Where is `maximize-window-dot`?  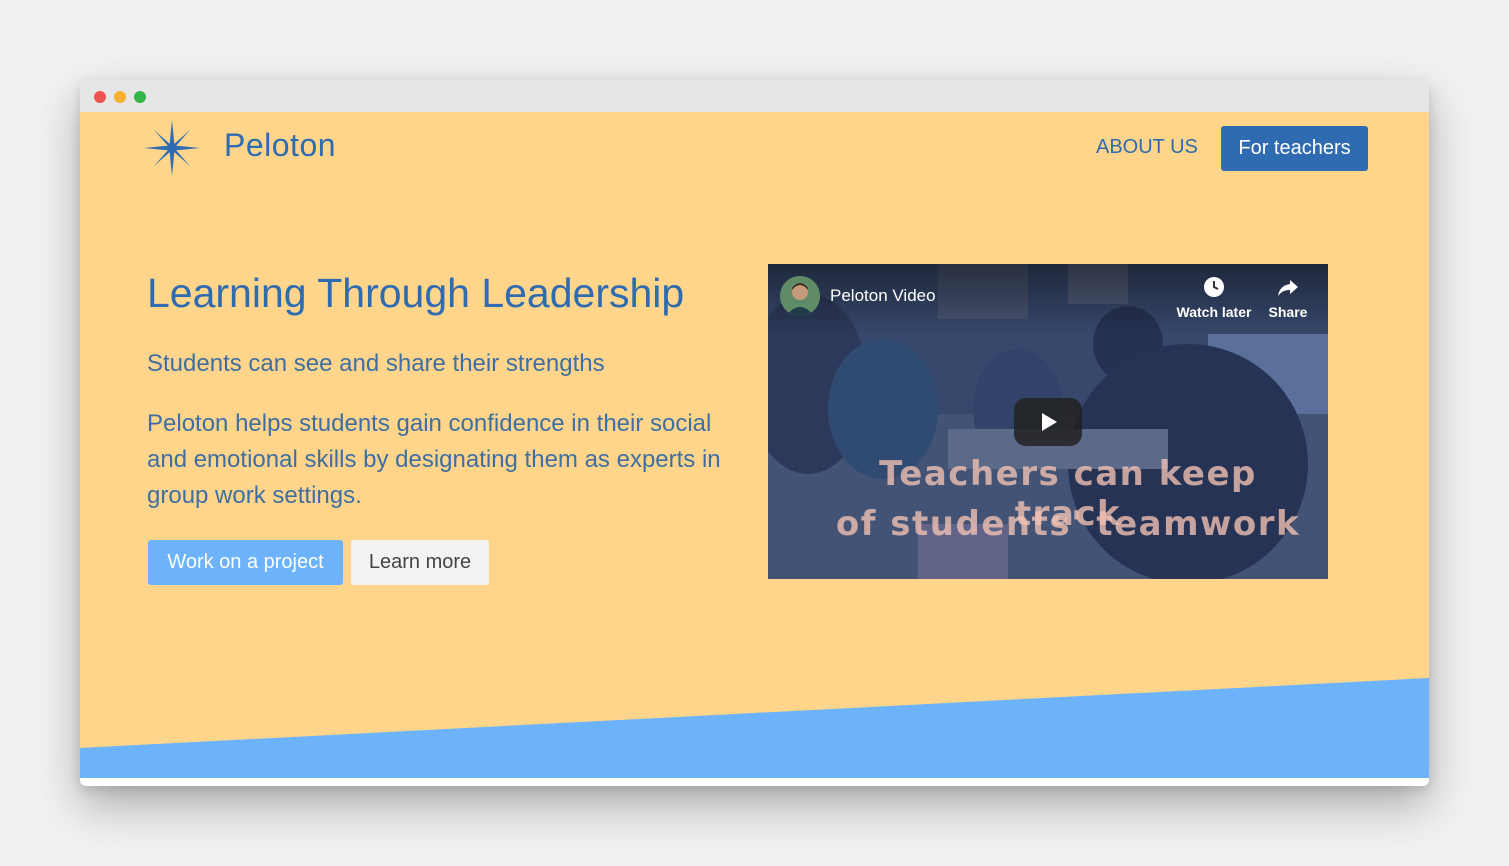
maximize-window-dot is located at coordinates (140, 97).